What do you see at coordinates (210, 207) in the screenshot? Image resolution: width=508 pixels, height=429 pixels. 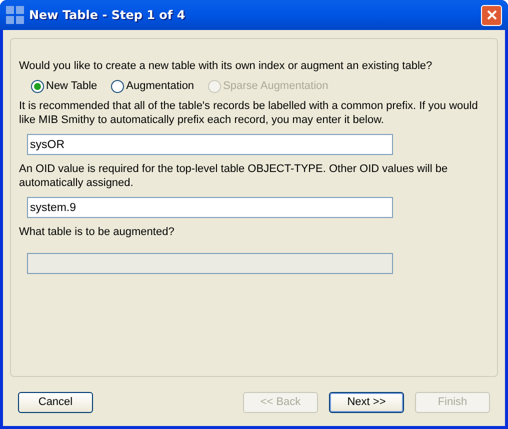 I see `text-field: system.9` at bounding box center [210, 207].